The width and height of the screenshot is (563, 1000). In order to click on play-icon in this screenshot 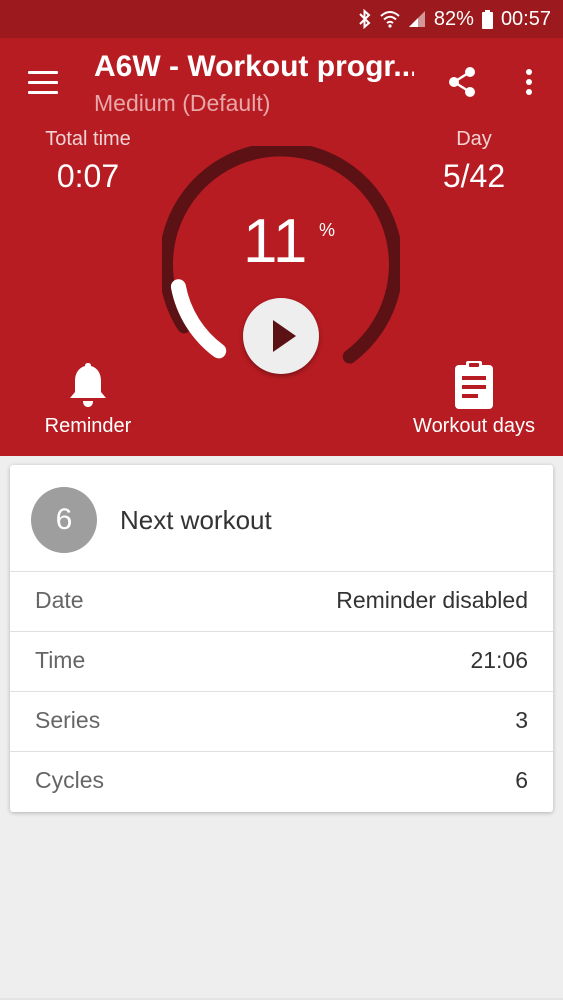, I will do `click(284, 336)`.